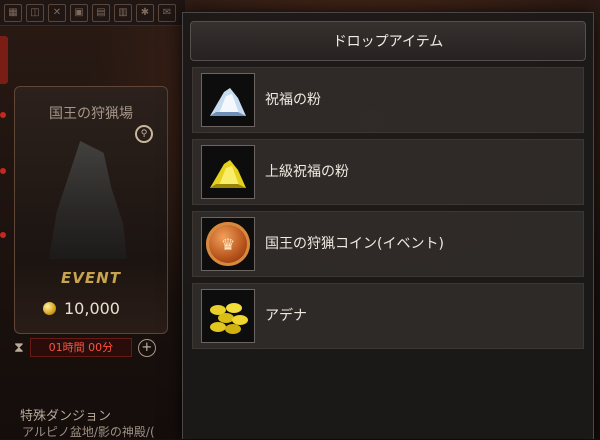 The width and height of the screenshot is (600, 440). I want to click on scroll-icon: ▥, so click(123, 12).